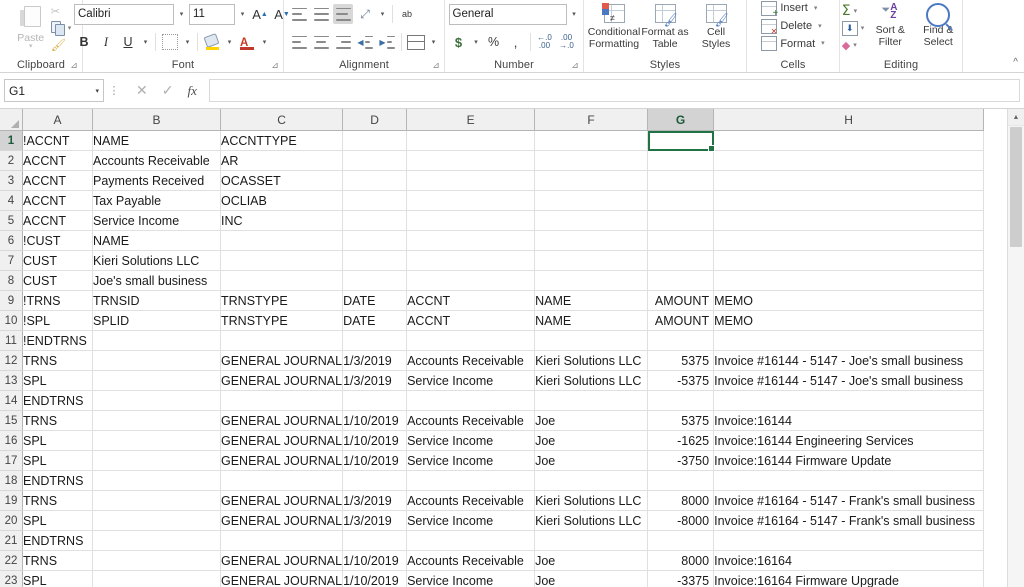 The width and height of the screenshot is (1024, 587). I want to click on cell-E8, so click(471, 281).